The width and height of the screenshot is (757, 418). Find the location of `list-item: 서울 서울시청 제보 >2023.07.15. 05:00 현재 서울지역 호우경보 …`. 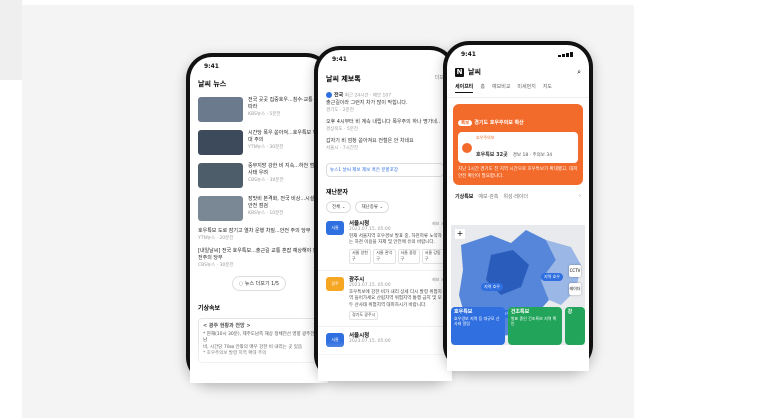

list-item: 서울 서울시청 제보 >2023.07.15. 05:00 현재 서울지역 호우경보 … is located at coordinates (385, 243).